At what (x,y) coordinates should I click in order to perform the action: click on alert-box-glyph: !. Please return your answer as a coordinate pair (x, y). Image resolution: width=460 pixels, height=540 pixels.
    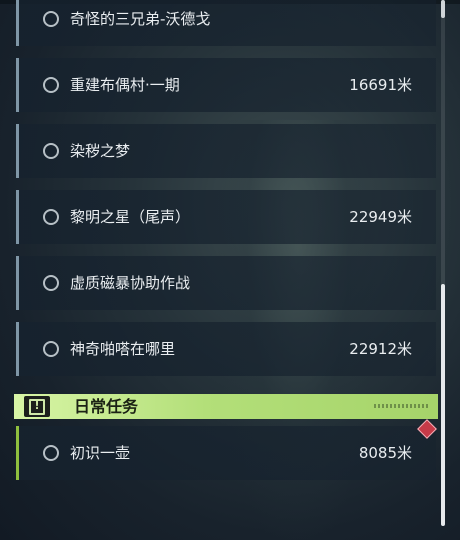
    Looking at the image, I should click on (37, 405).